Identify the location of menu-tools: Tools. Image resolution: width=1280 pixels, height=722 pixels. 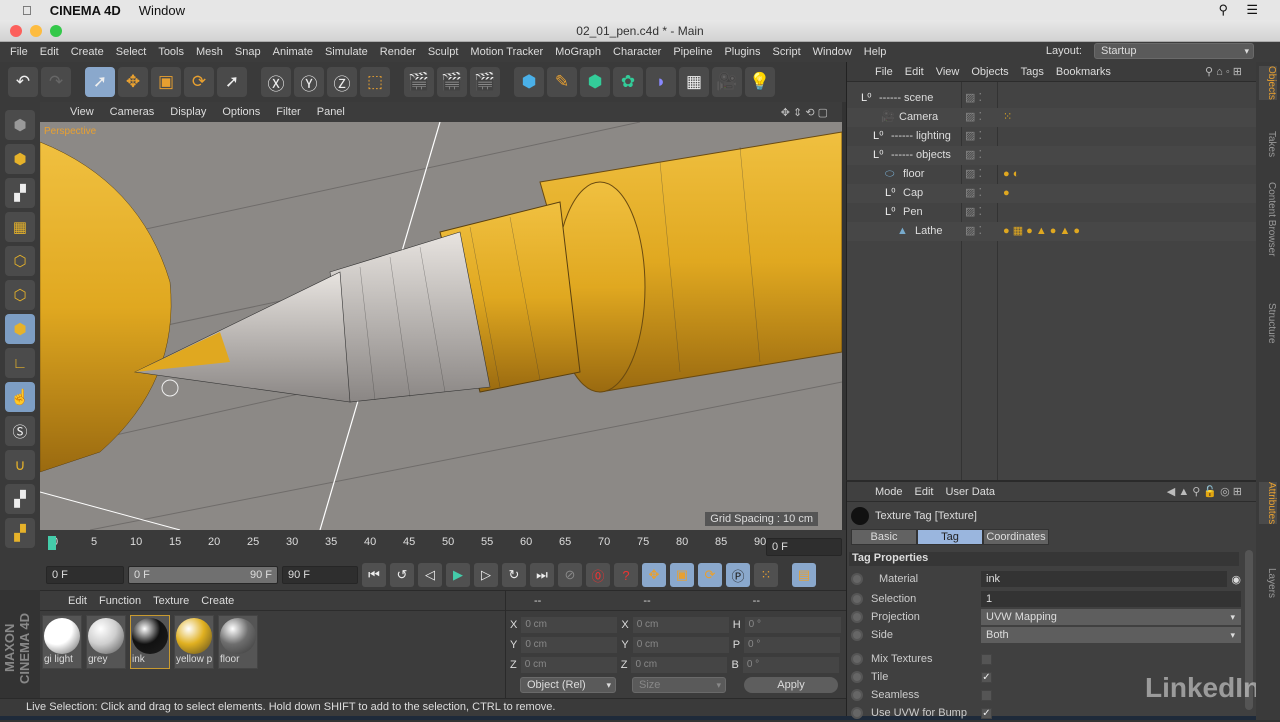
(171, 52).